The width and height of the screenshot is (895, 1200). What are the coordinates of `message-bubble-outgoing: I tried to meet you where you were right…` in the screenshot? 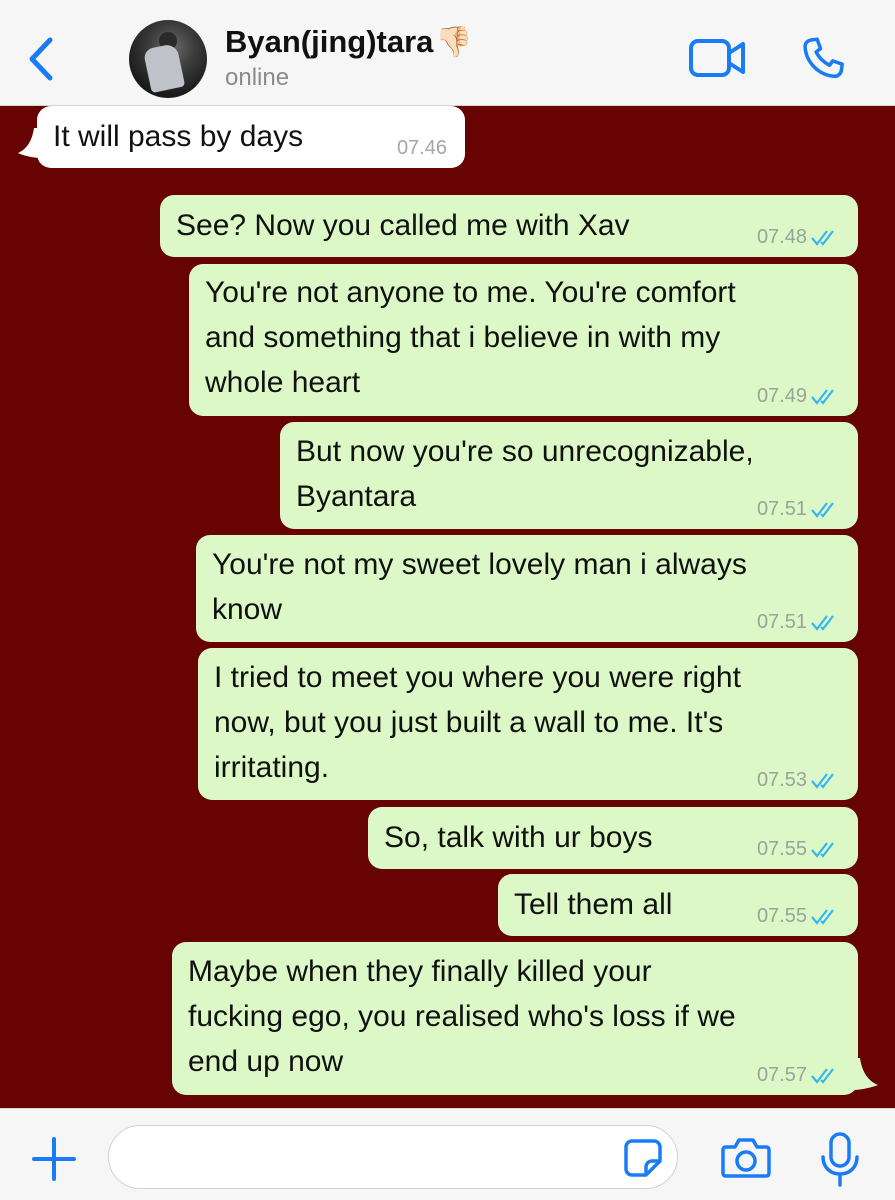 It's located at (528, 724).